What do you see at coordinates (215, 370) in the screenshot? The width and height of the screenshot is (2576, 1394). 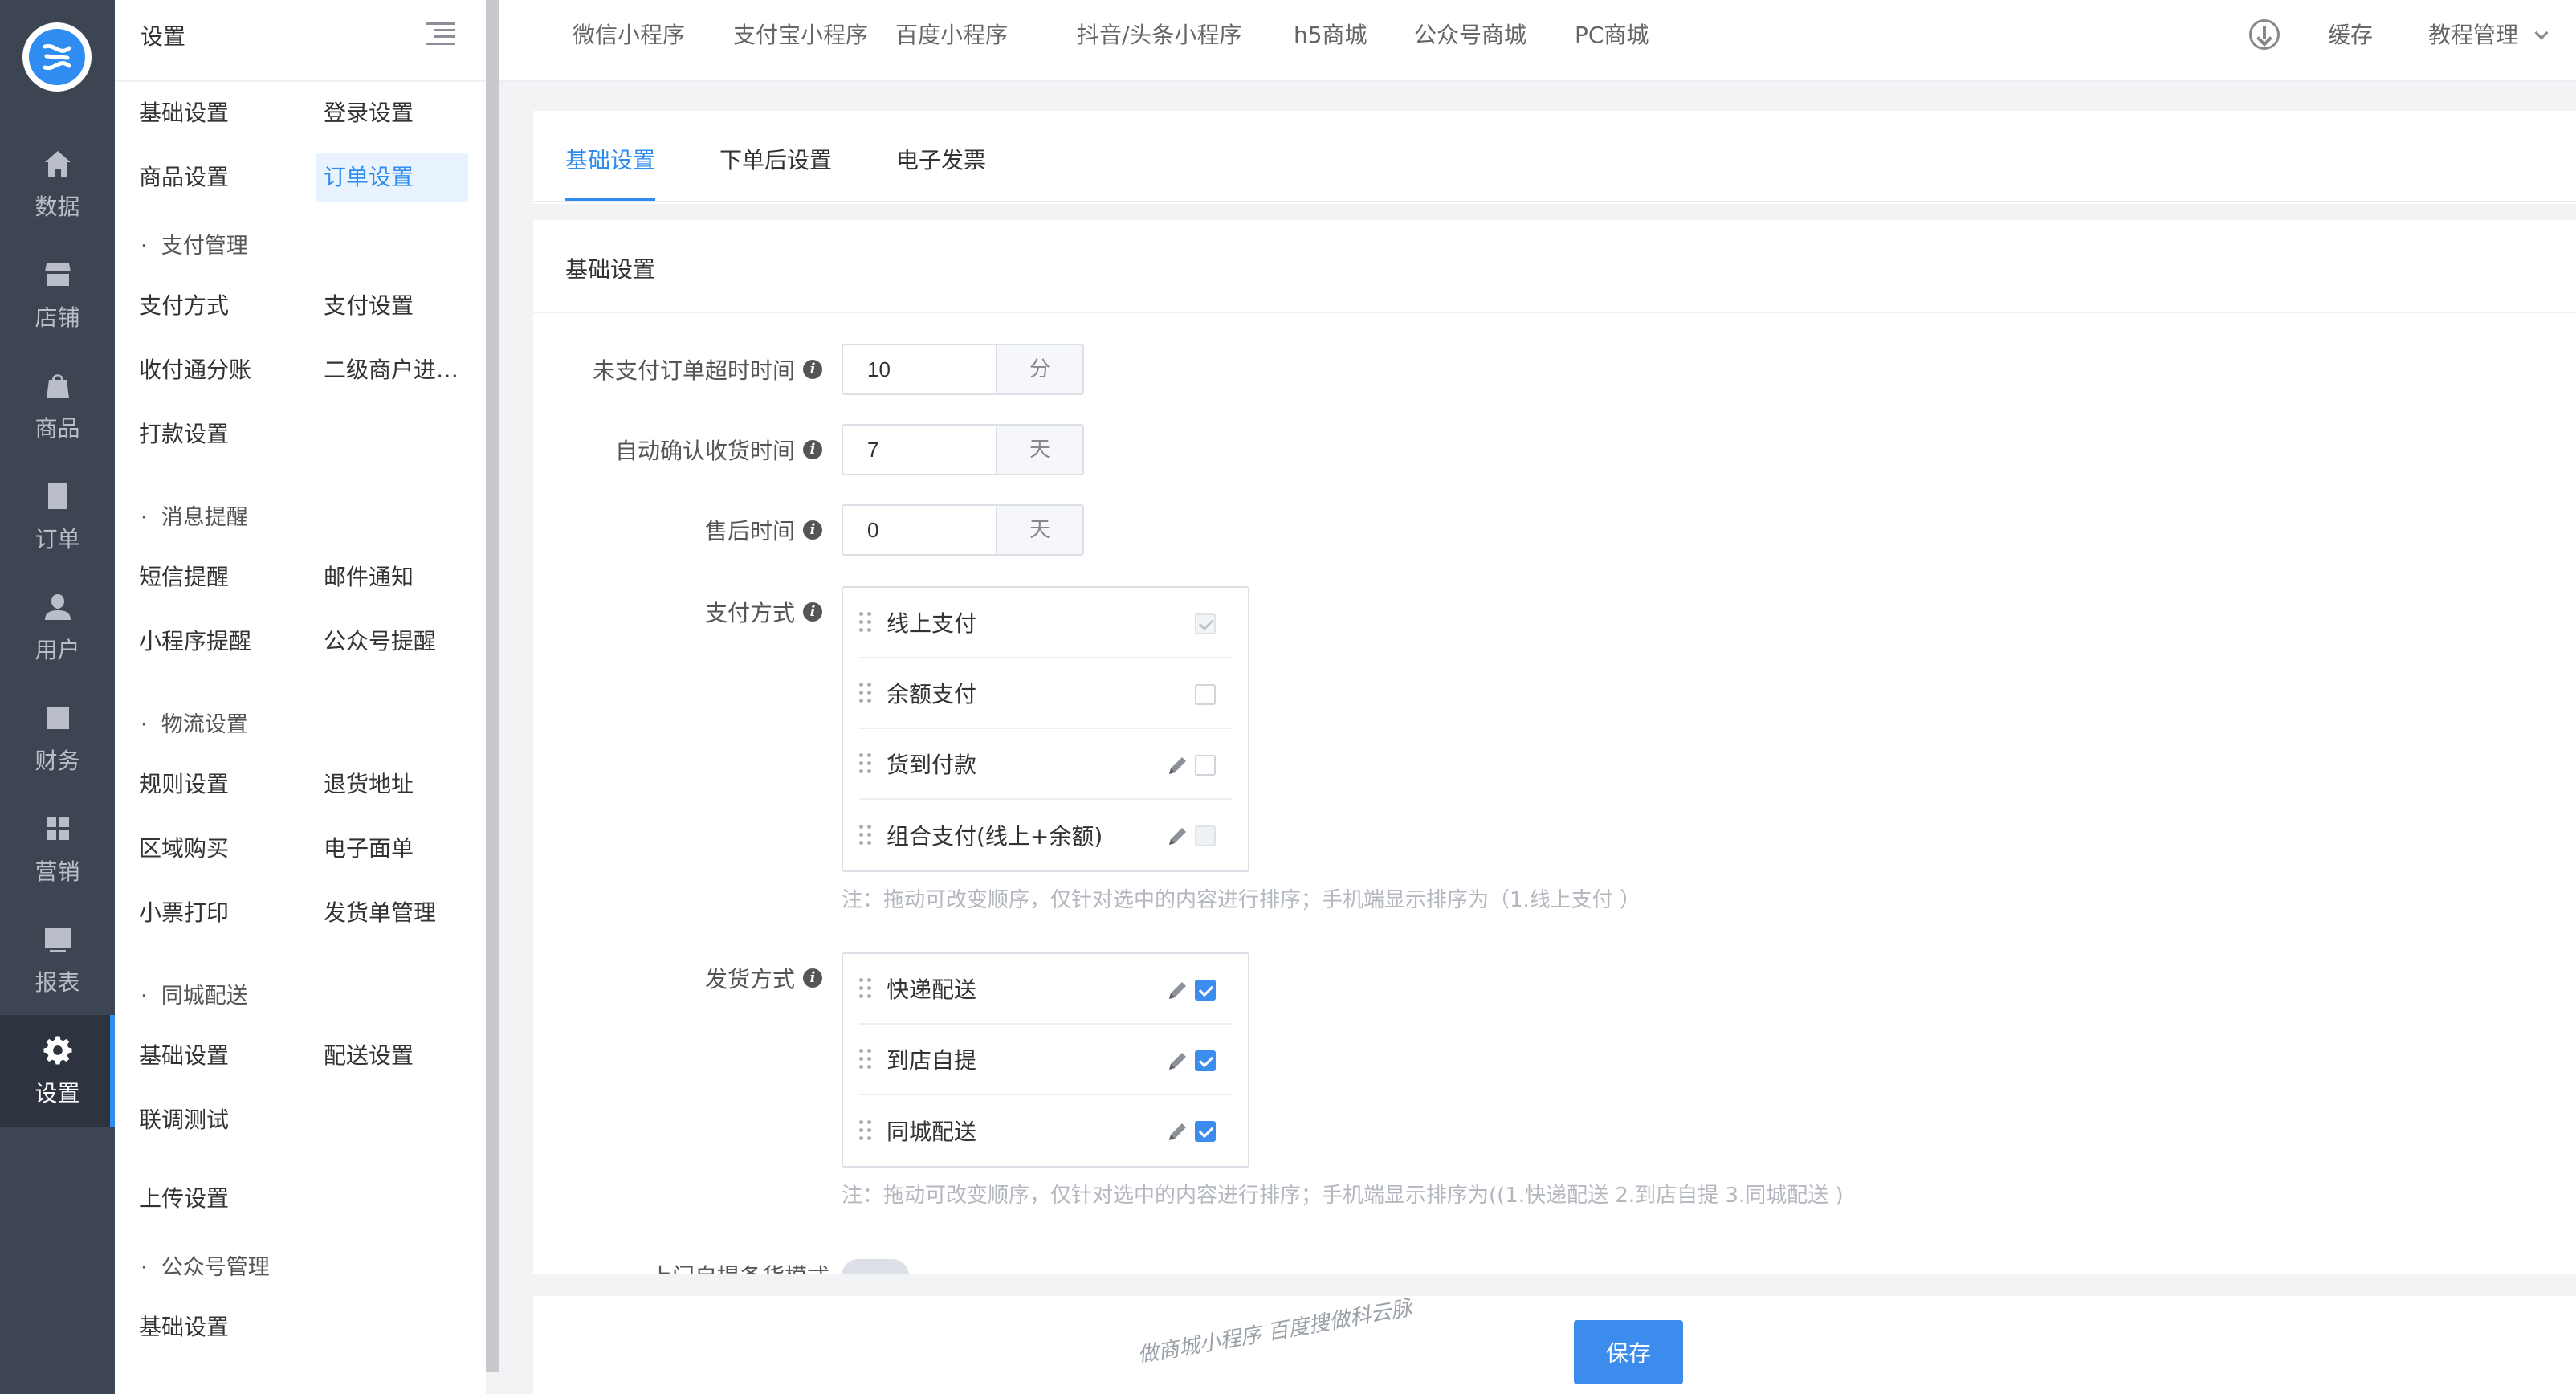 I see `sidebar-item: 收付通分账` at bounding box center [215, 370].